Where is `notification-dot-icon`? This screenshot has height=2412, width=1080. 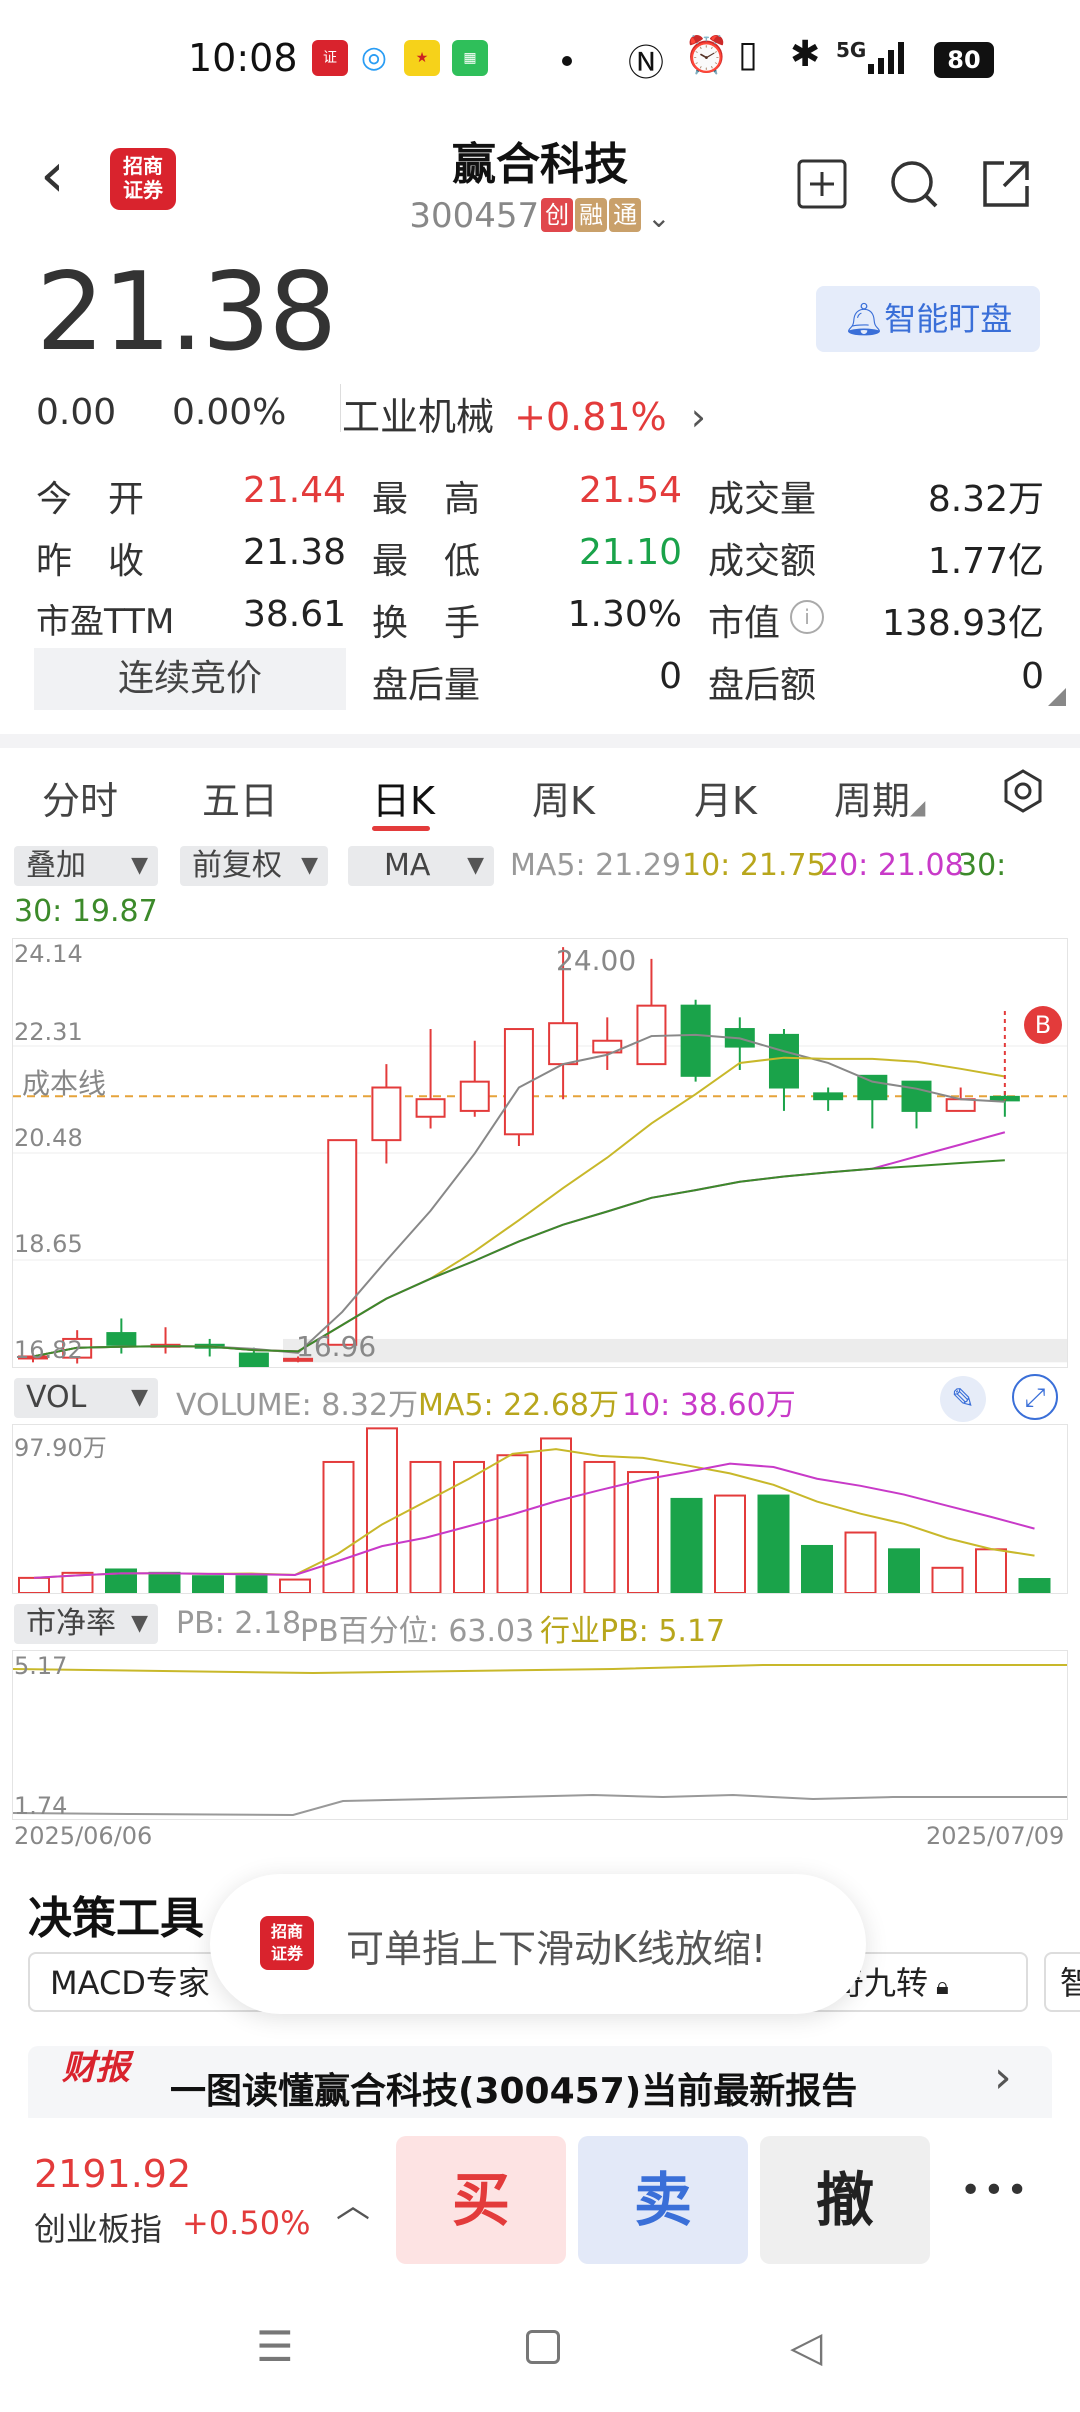
notification-dot-icon is located at coordinates (567, 61).